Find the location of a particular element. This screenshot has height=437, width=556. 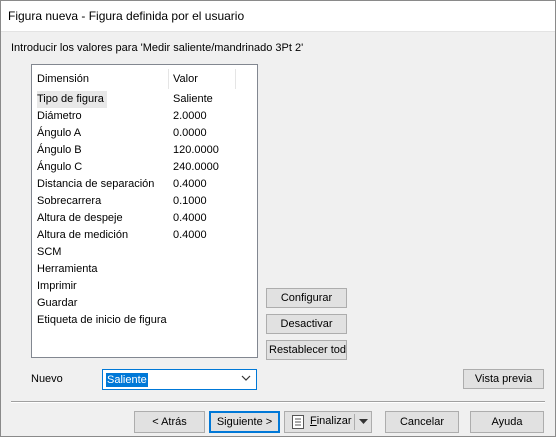

dimension-cell: Ángulo B is located at coordinates (59, 150).